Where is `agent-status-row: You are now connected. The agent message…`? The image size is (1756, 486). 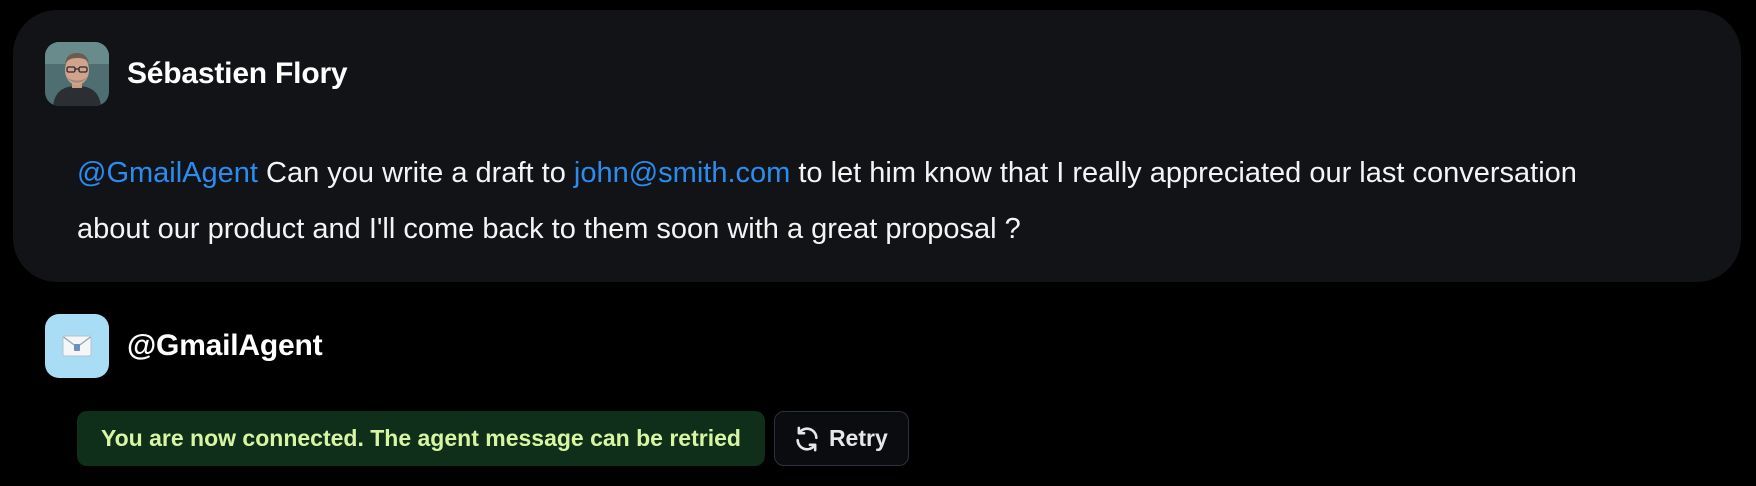
agent-status-row: You are now connected. The agent message… is located at coordinates (493, 438).